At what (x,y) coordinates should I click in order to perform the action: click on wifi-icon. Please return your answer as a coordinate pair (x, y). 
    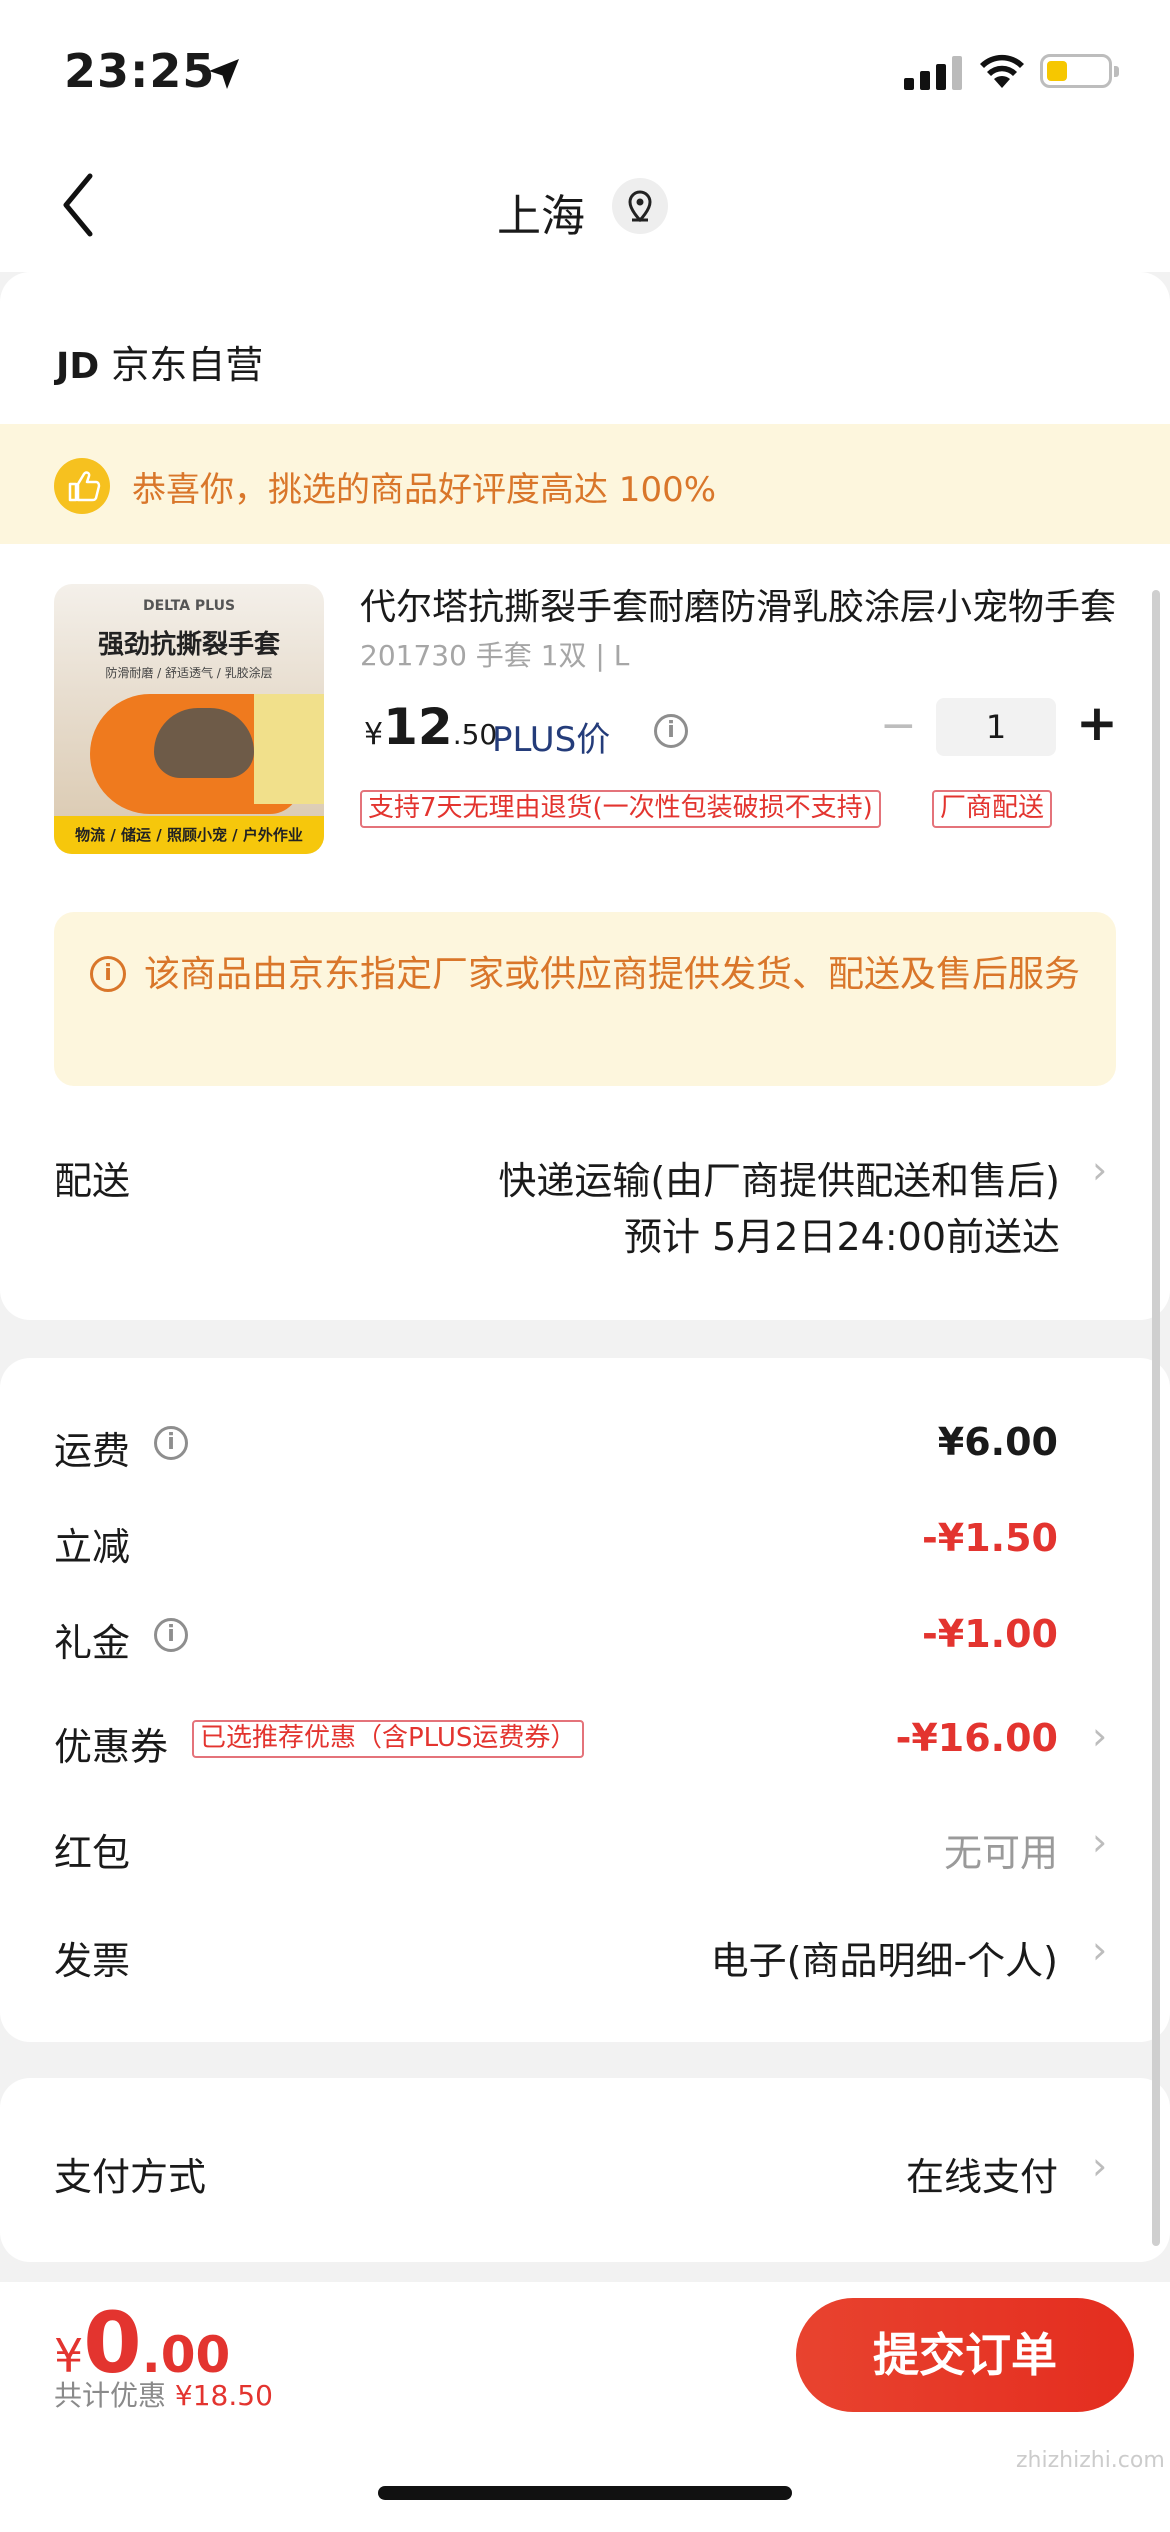
    Looking at the image, I should click on (1002, 71).